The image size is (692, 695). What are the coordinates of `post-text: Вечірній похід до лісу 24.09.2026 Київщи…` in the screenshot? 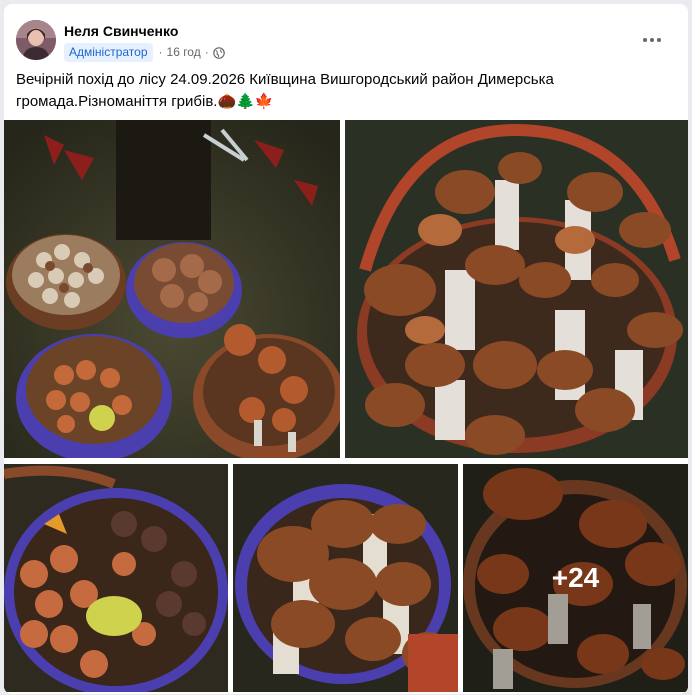 It's located at (285, 90).